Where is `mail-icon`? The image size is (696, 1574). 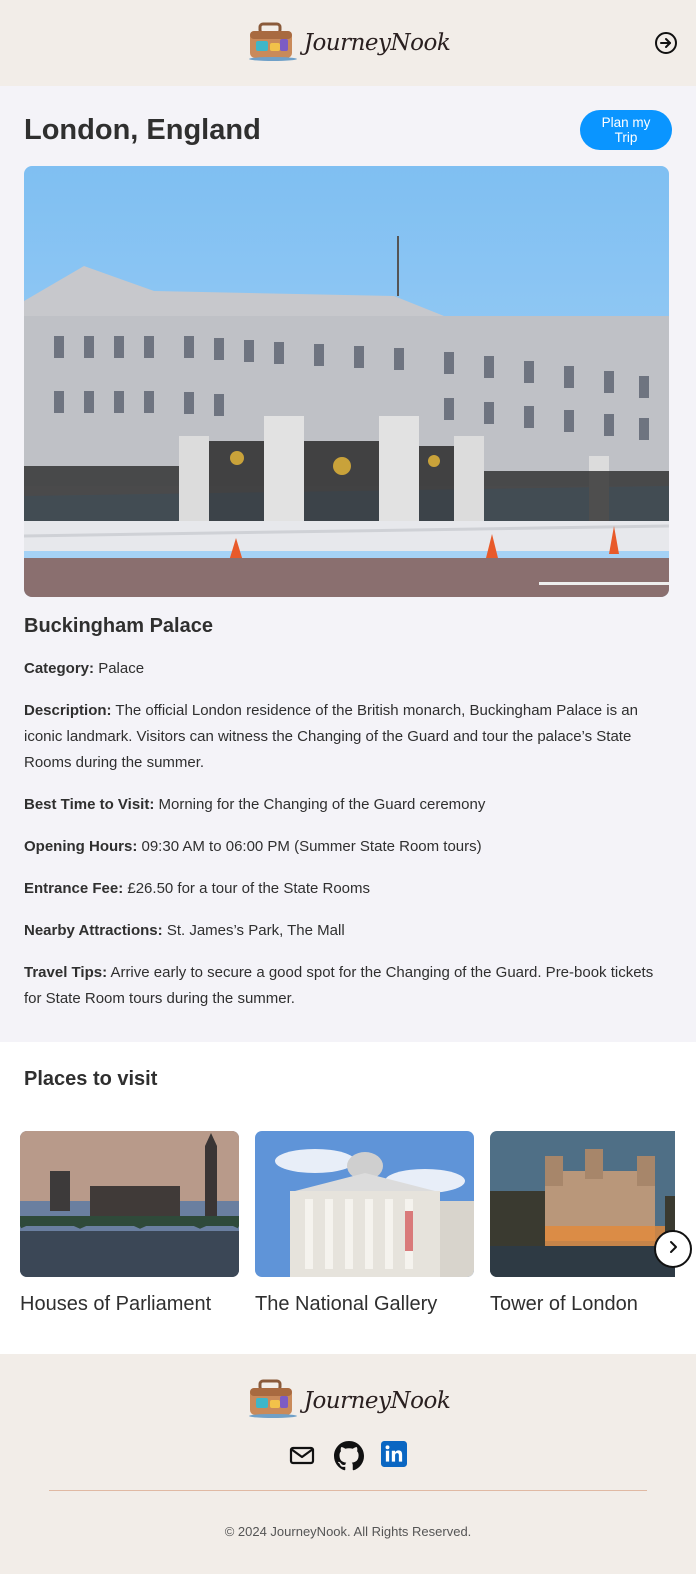
mail-icon is located at coordinates (302, 1455).